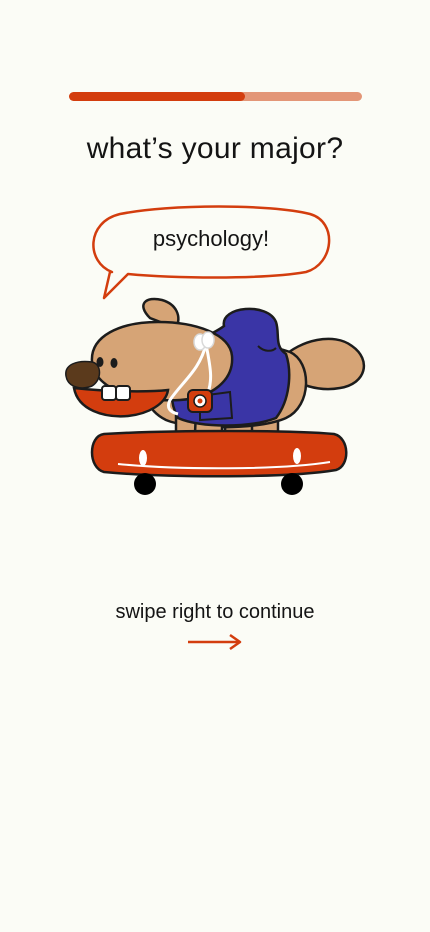  I want to click on arrow-right-icon, so click(215, 642).